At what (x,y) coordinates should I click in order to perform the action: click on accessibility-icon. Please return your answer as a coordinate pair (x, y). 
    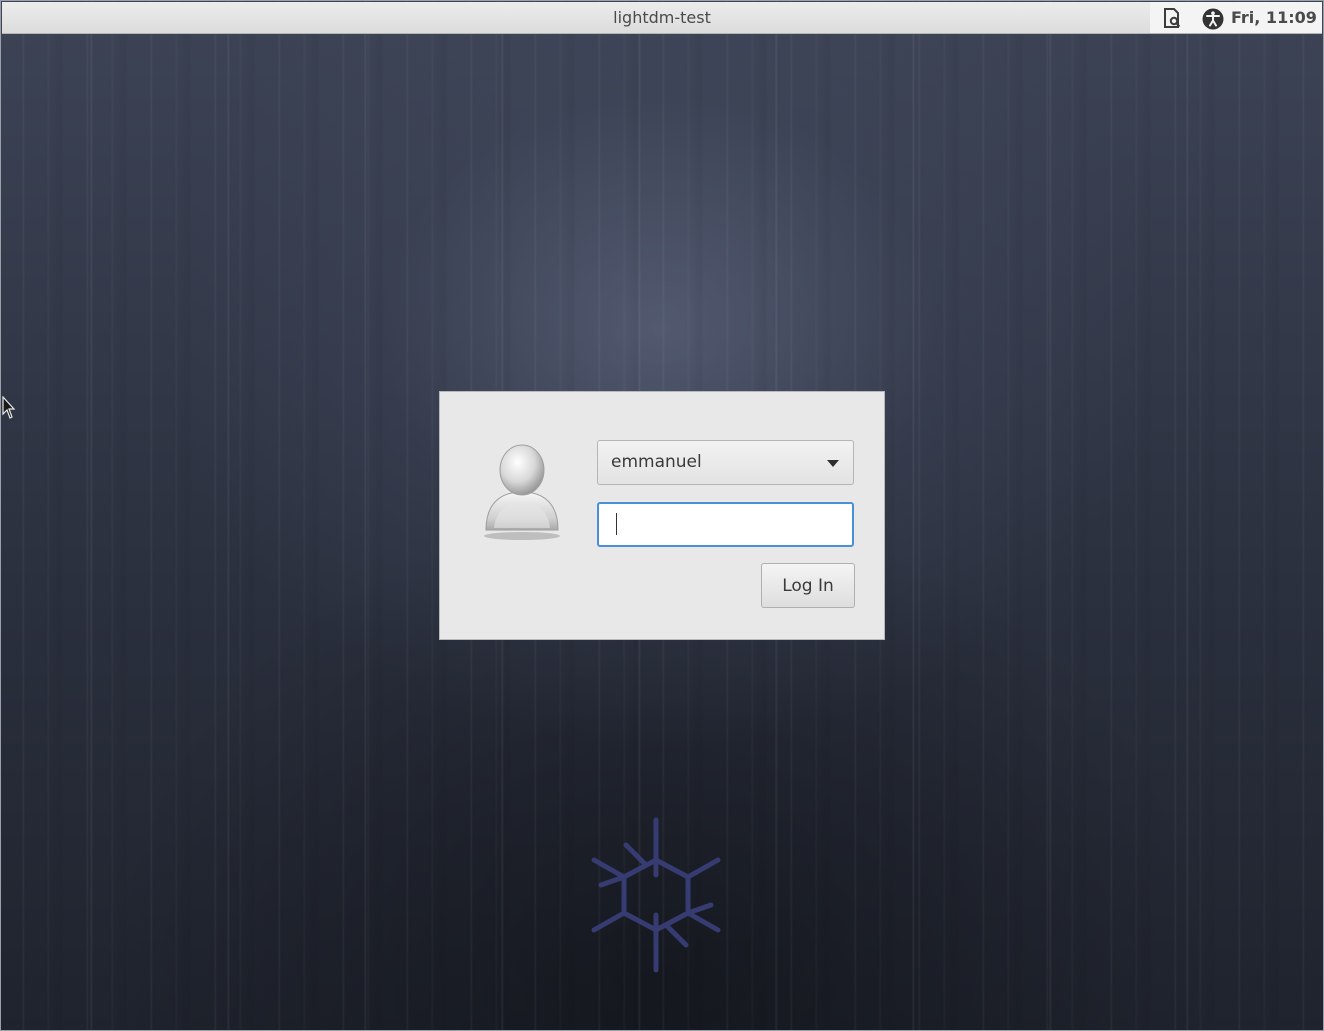
    Looking at the image, I should click on (1213, 18).